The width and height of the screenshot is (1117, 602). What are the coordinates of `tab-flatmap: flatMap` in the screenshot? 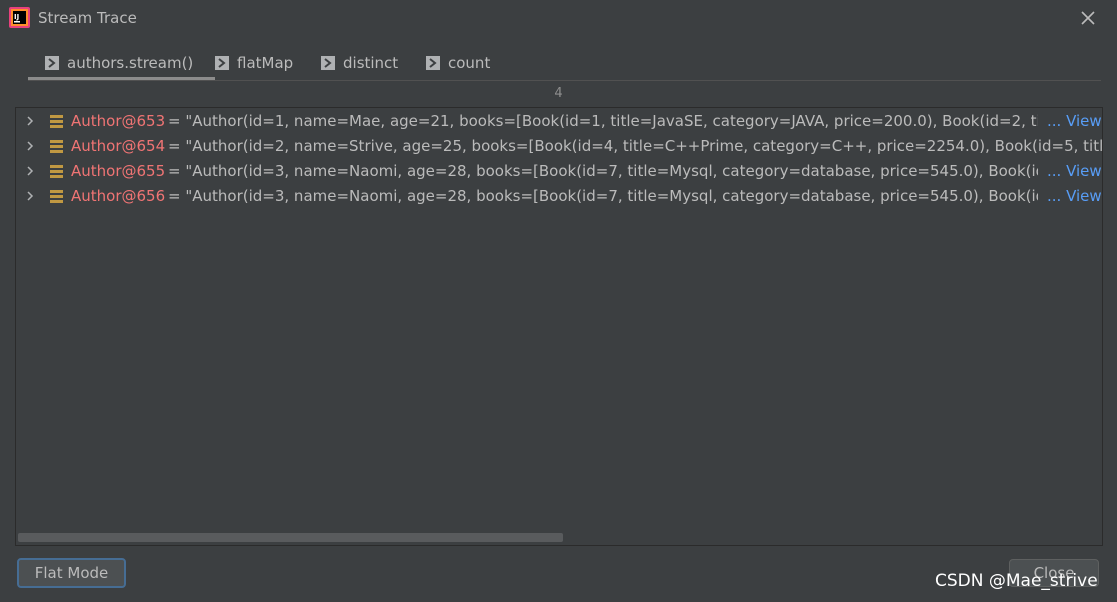 It's located at (254, 63).